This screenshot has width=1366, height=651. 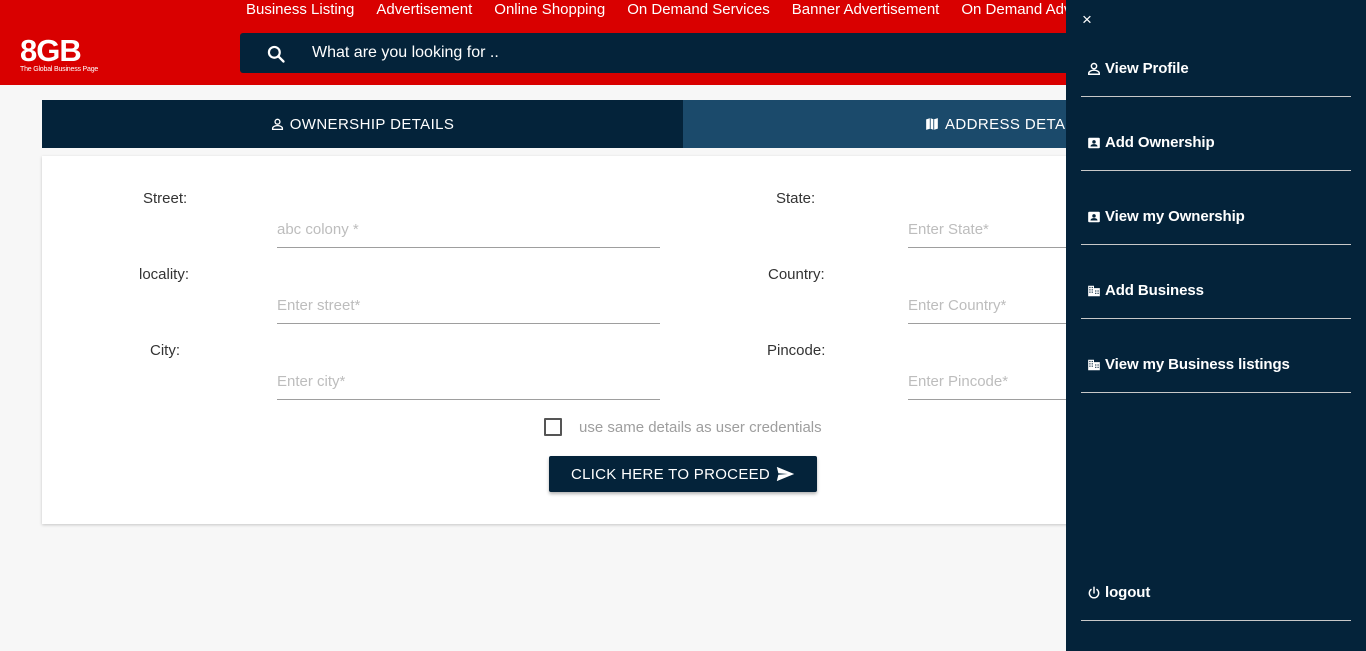 I want to click on logo-tagline: The Global Business Page, so click(x=59, y=69).